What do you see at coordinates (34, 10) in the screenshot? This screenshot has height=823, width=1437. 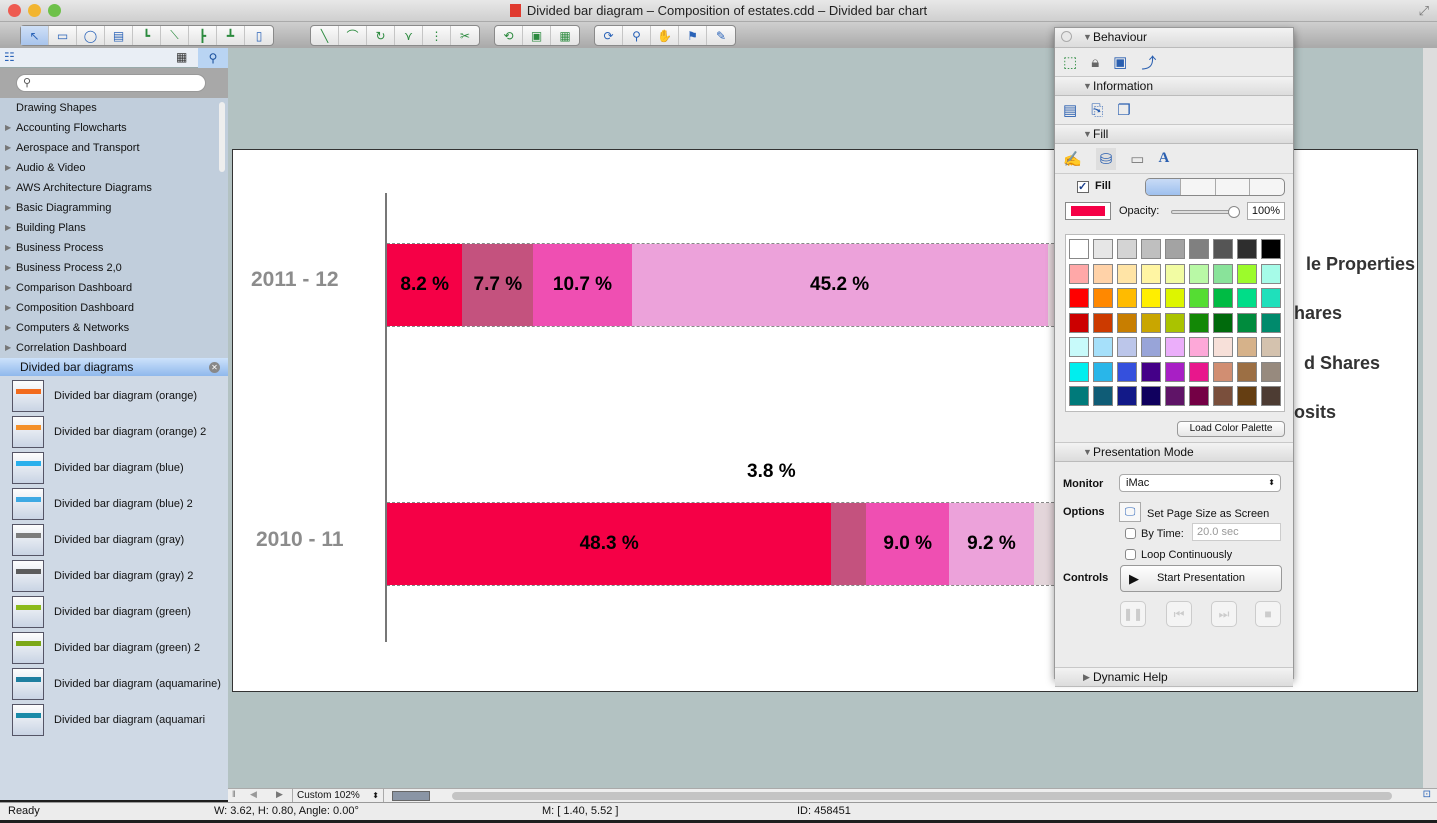 I see `minimize-window-button` at bounding box center [34, 10].